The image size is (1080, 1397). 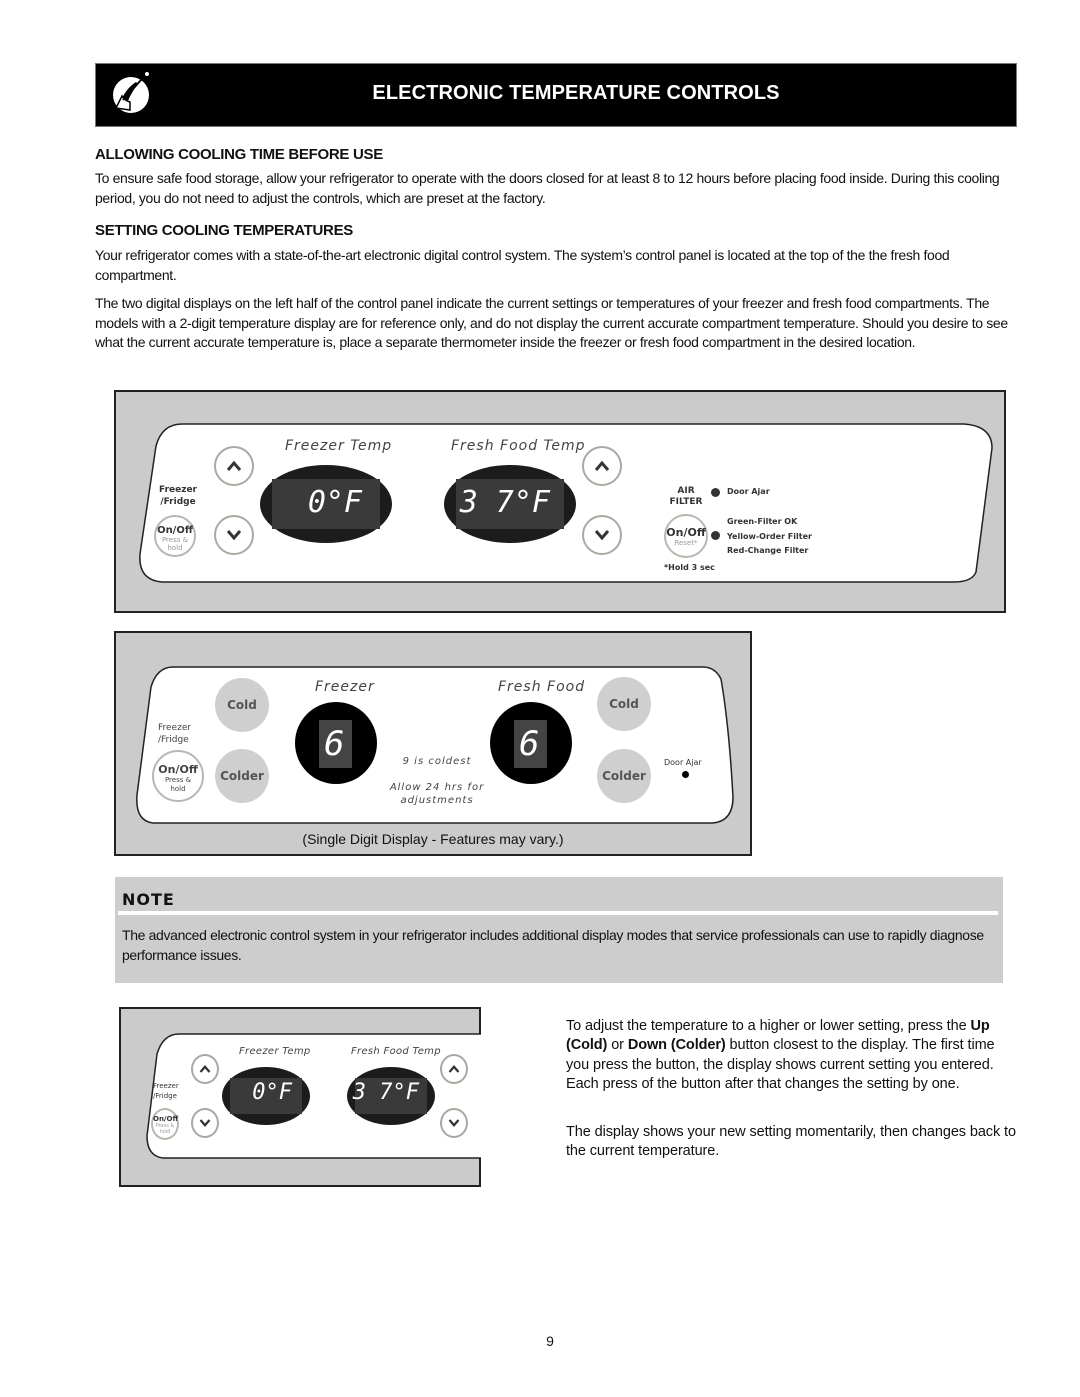 What do you see at coordinates (242, 705) in the screenshot?
I see `freezer-cold-button: Cold` at bounding box center [242, 705].